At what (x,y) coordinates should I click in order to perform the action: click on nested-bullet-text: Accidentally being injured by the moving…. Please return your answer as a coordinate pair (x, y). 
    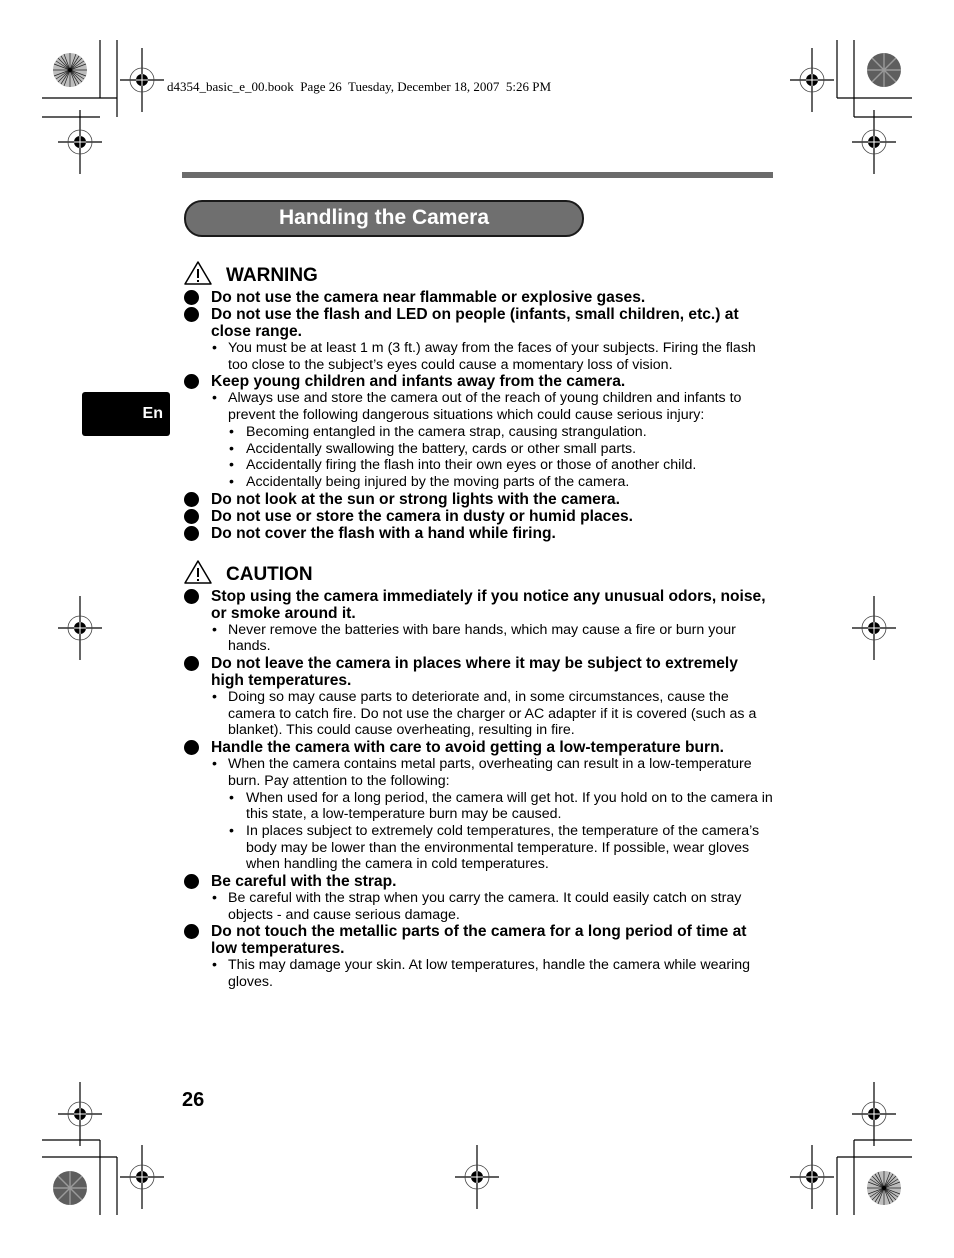
    Looking at the image, I should click on (438, 481).